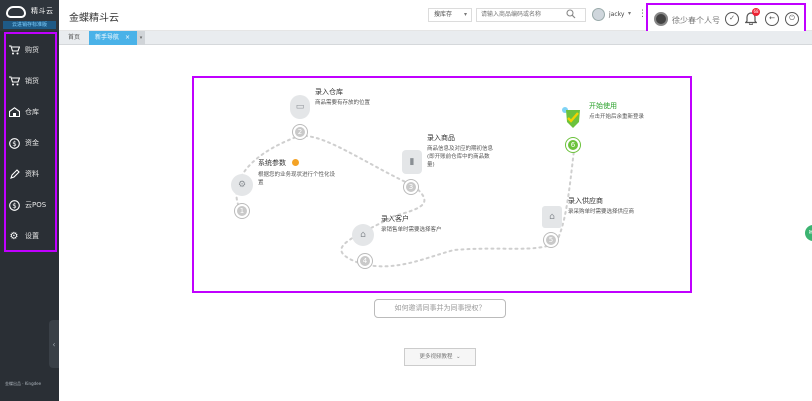 This screenshot has width=812, height=401. I want to click on info-dot-icon, so click(295, 162).